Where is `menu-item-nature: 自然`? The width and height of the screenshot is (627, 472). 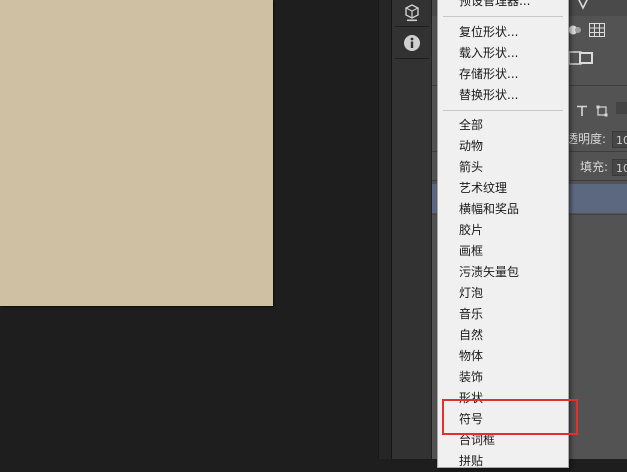 menu-item-nature: 自然 is located at coordinates (511, 335).